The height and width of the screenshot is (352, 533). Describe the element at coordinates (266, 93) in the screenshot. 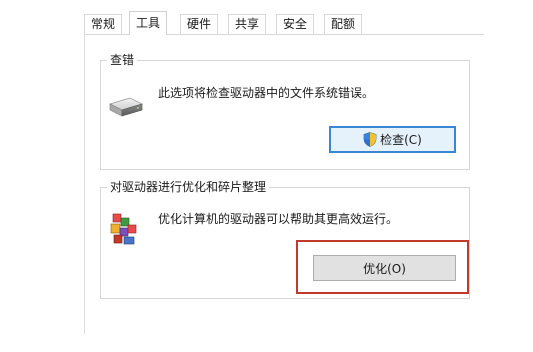

I see `error-checking-description: 此选项将检查驱动器中的文件系统错误。` at that location.